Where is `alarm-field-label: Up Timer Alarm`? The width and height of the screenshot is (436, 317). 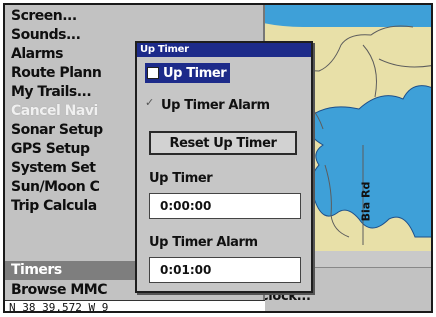
alarm-field-label: Up Timer Alarm is located at coordinates (203, 242).